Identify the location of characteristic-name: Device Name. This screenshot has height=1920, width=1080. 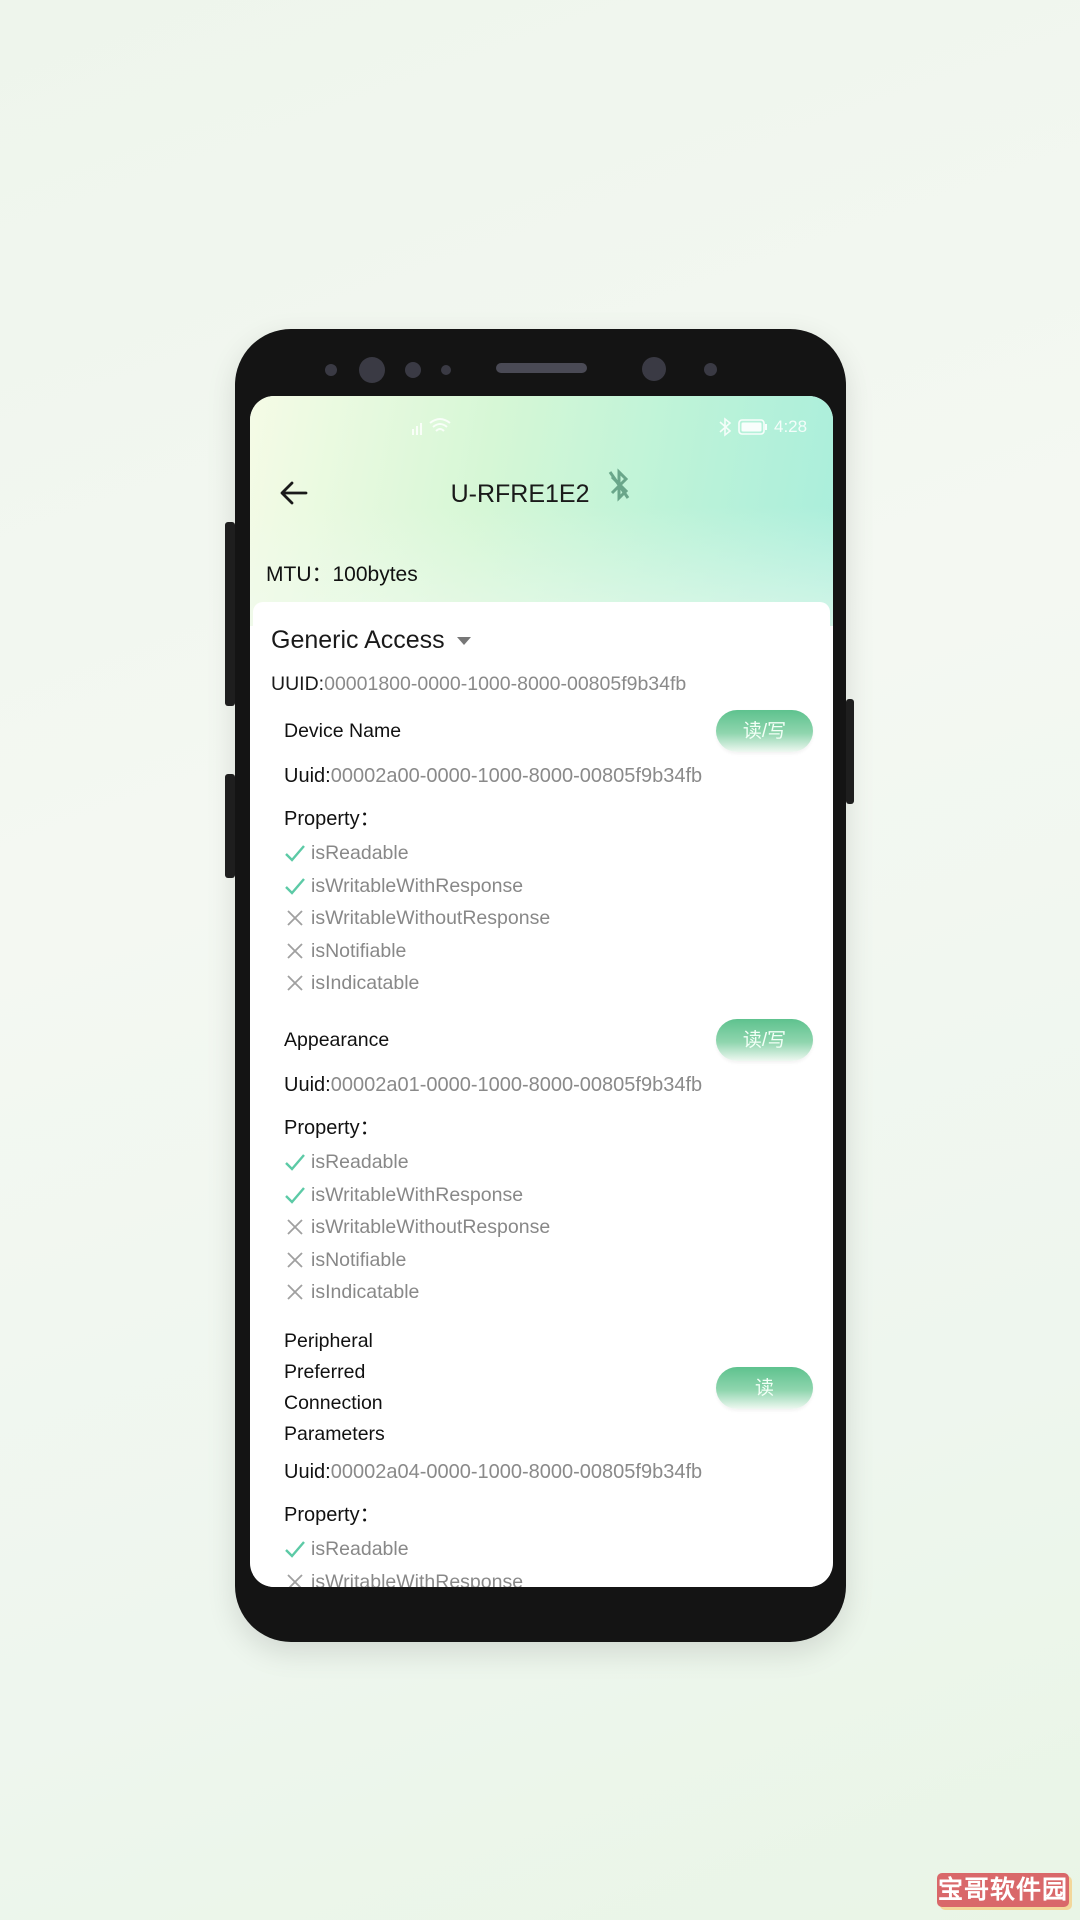
(343, 730).